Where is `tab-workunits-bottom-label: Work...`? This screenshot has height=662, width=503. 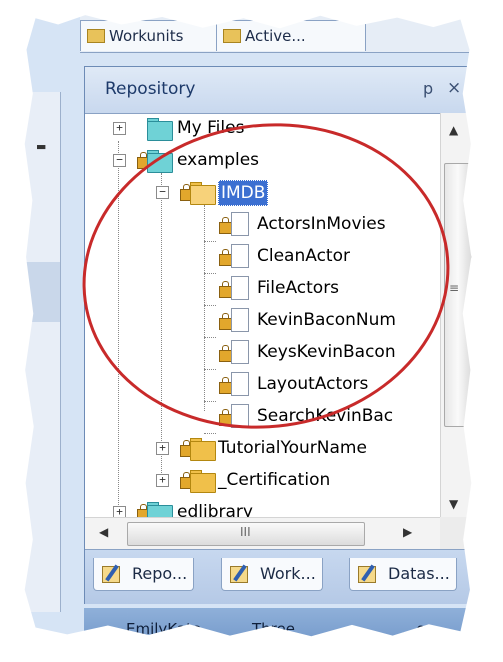
tab-workunits-bottom-label: Work... is located at coordinates (288, 573).